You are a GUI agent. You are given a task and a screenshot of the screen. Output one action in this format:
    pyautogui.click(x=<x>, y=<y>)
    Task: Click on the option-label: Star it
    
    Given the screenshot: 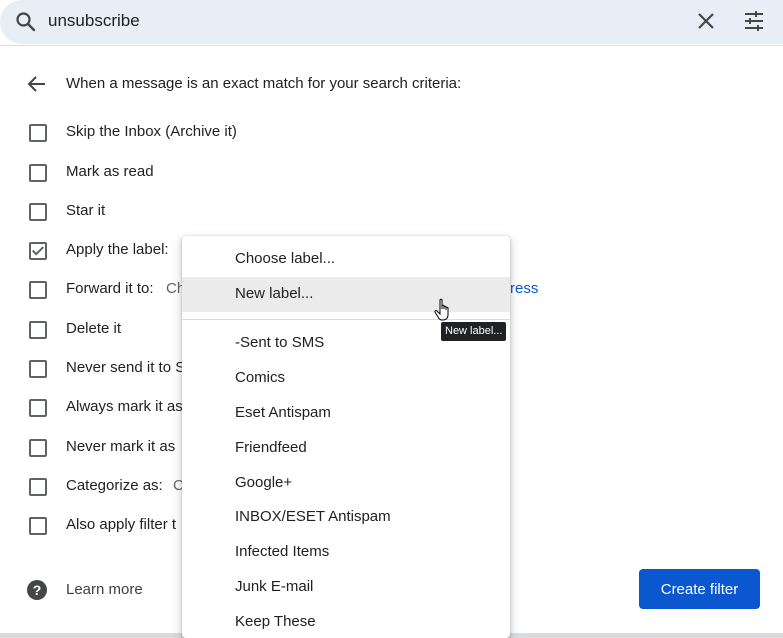 What is the action you would take?
    pyautogui.click(x=86, y=210)
    